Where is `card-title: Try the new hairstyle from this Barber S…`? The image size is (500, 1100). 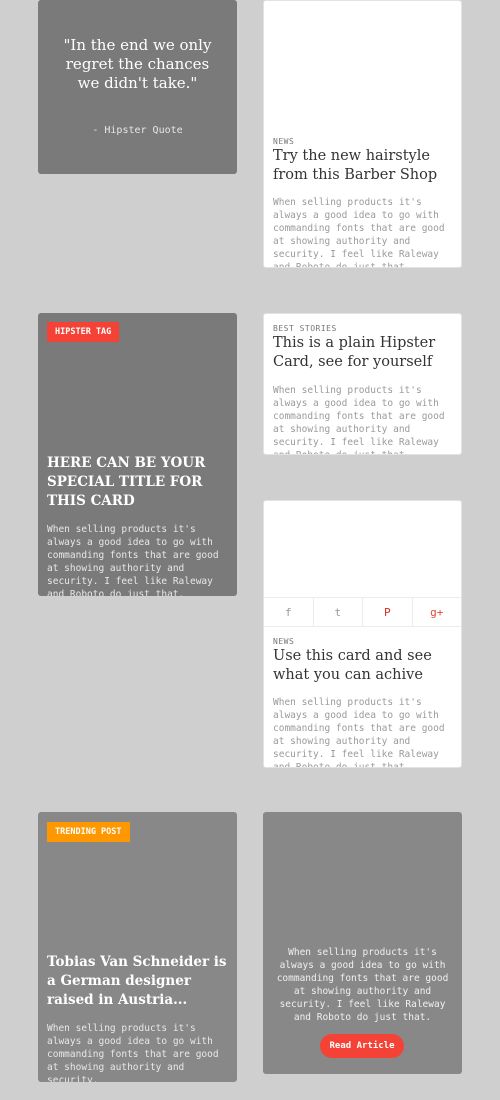
card-title: Try the new hairstyle from this Barber S… is located at coordinates (362, 166).